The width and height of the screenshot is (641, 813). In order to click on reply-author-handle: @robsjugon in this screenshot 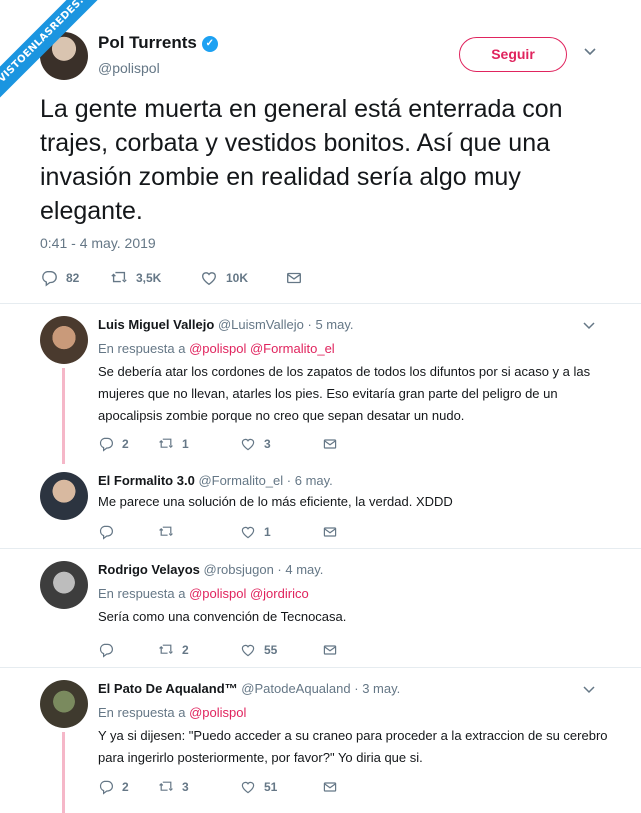, I will do `click(239, 569)`.